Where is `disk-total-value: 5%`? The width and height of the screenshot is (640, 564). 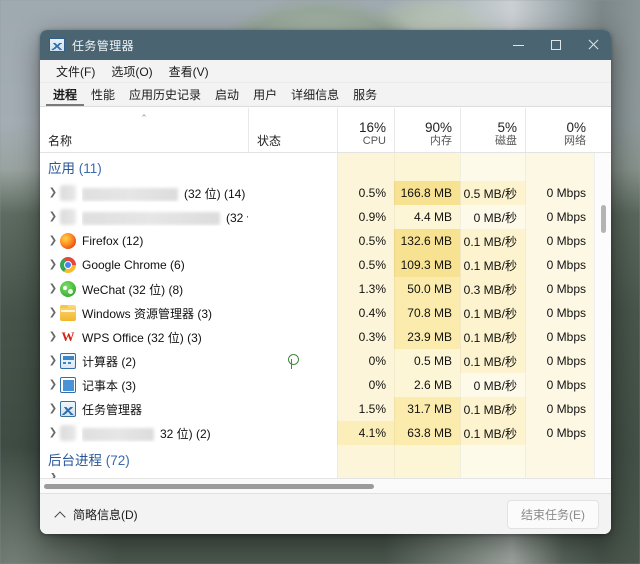
disk-total-value: 5% is located at coordinates (507, 127).